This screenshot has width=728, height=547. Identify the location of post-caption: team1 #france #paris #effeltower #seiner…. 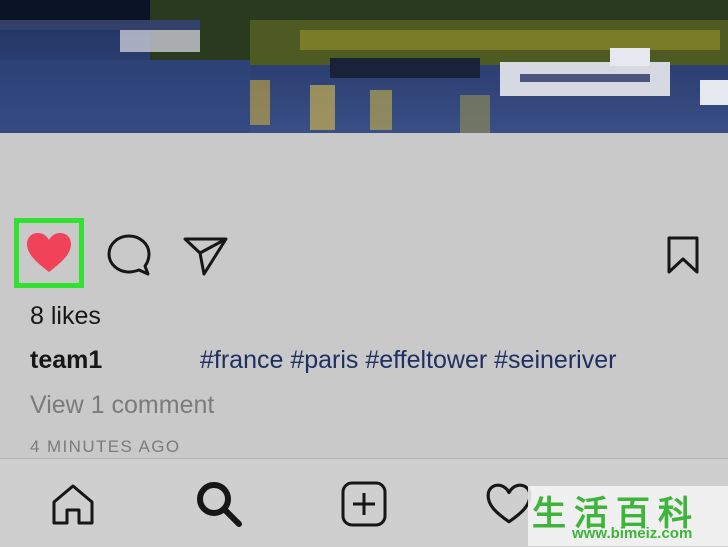
(323, 360).